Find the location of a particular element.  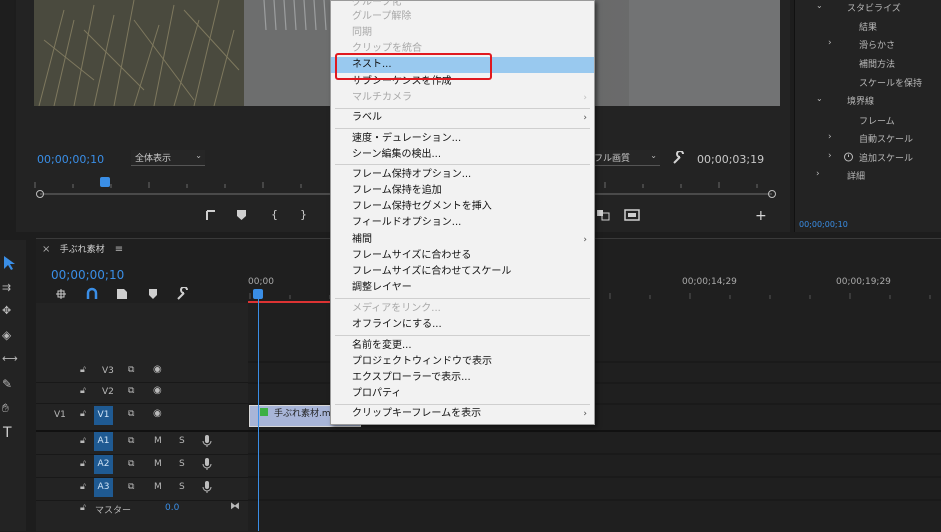

track-v2-name: V2 is located at coordinates (108, 392).